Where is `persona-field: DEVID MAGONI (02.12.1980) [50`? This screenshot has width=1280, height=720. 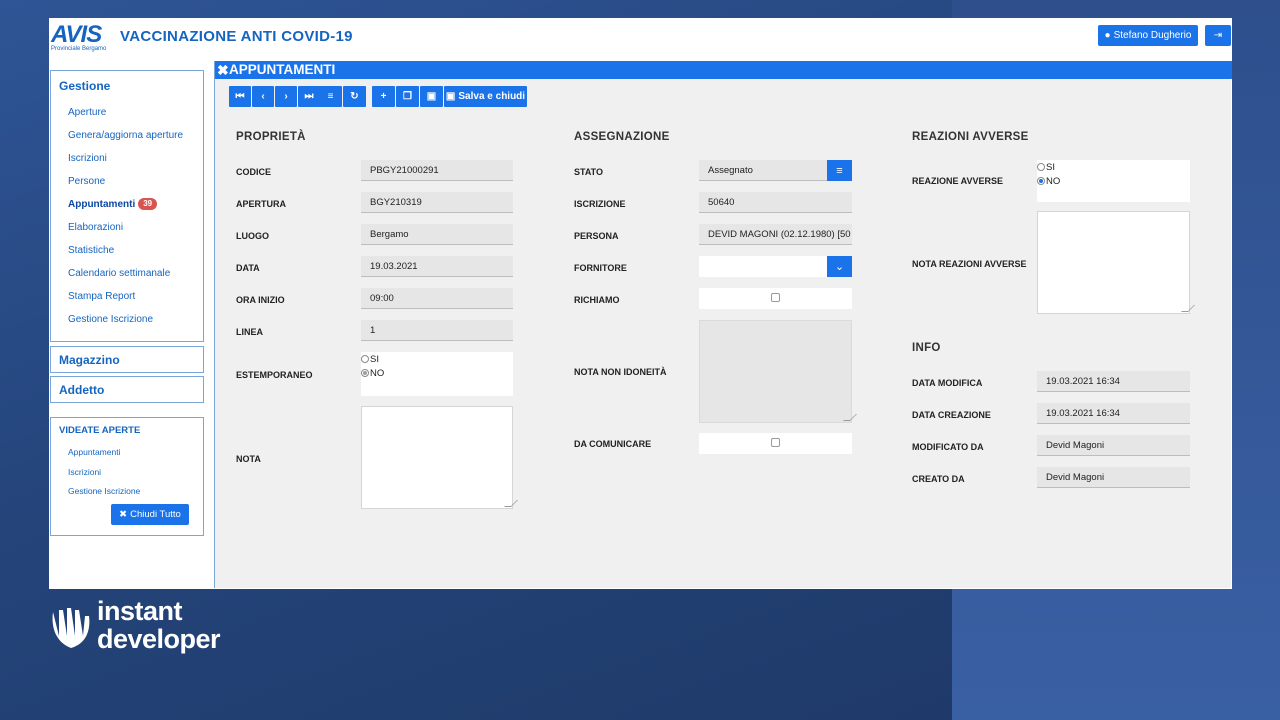
persona-field: DEVID MAGONI (02.12.1980) [50 is located at coordinates (775, 234).